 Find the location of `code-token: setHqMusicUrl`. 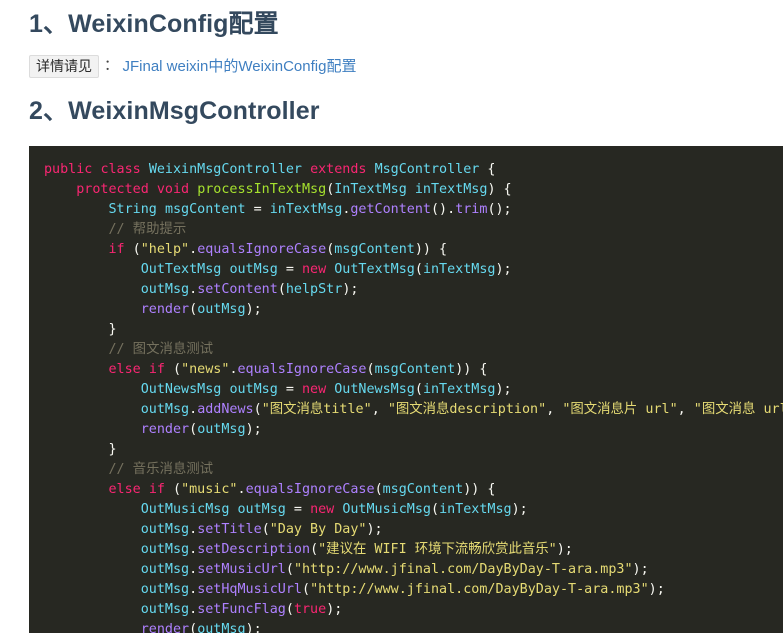

code-token: setHqMusicUrl is located at coordinates (249, 589).